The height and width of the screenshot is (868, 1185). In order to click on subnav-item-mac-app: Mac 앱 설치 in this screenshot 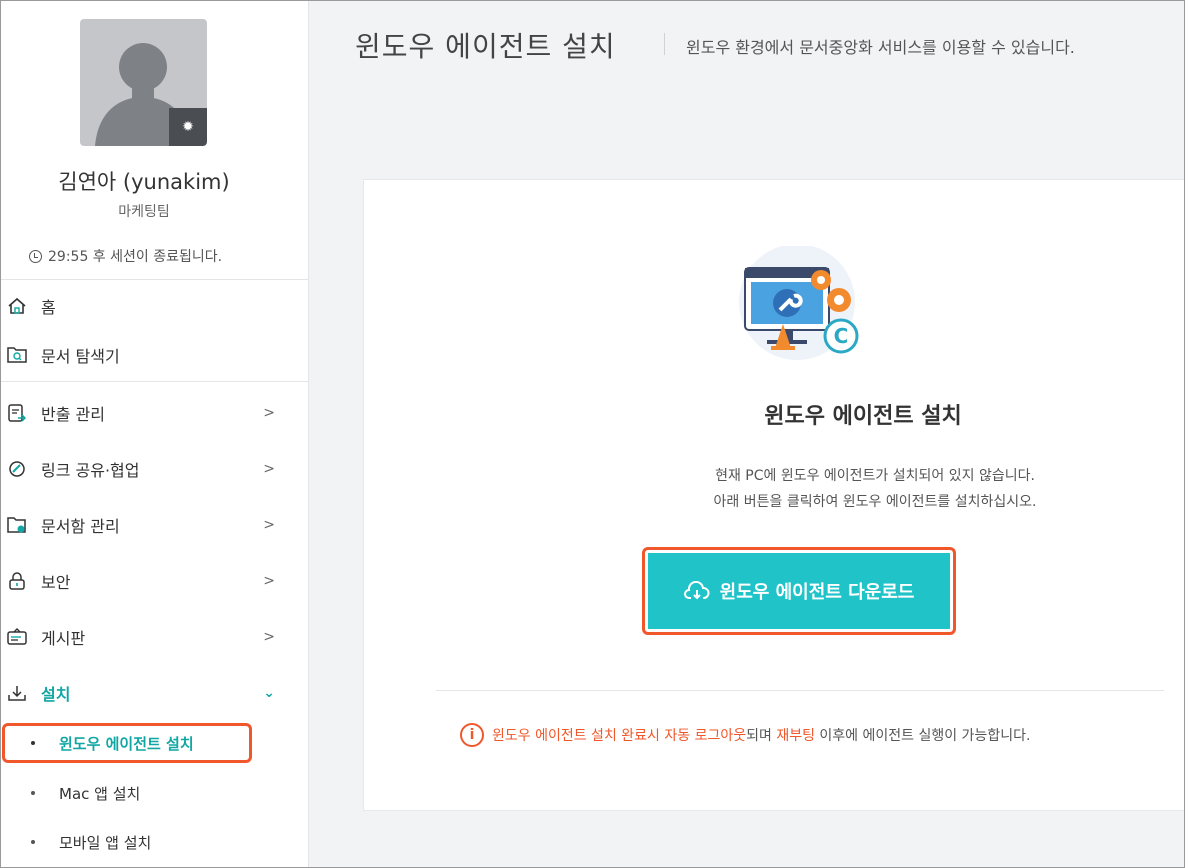, I will do `click(146, 793)`.